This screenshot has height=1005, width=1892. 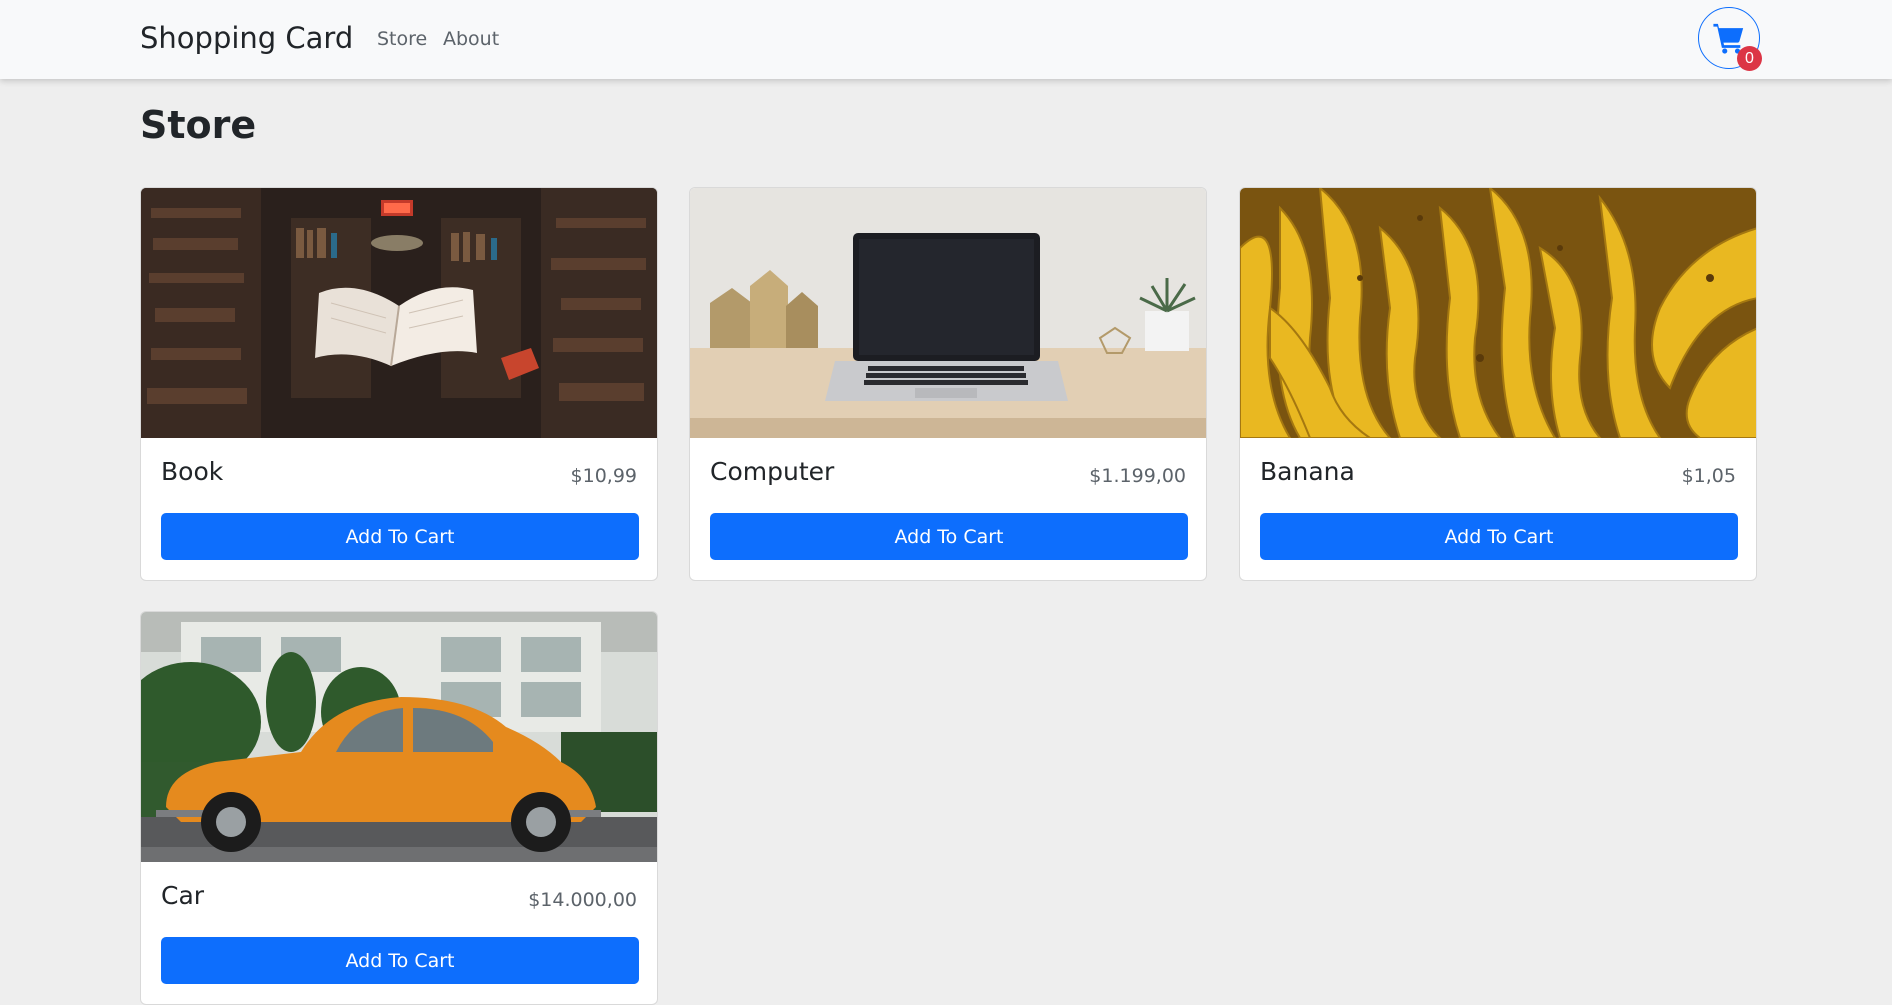 What do you see at coordinates (582, 900) in the screenshot?
I see `product-price: $14.000,00` at bounding box center [582, 900].